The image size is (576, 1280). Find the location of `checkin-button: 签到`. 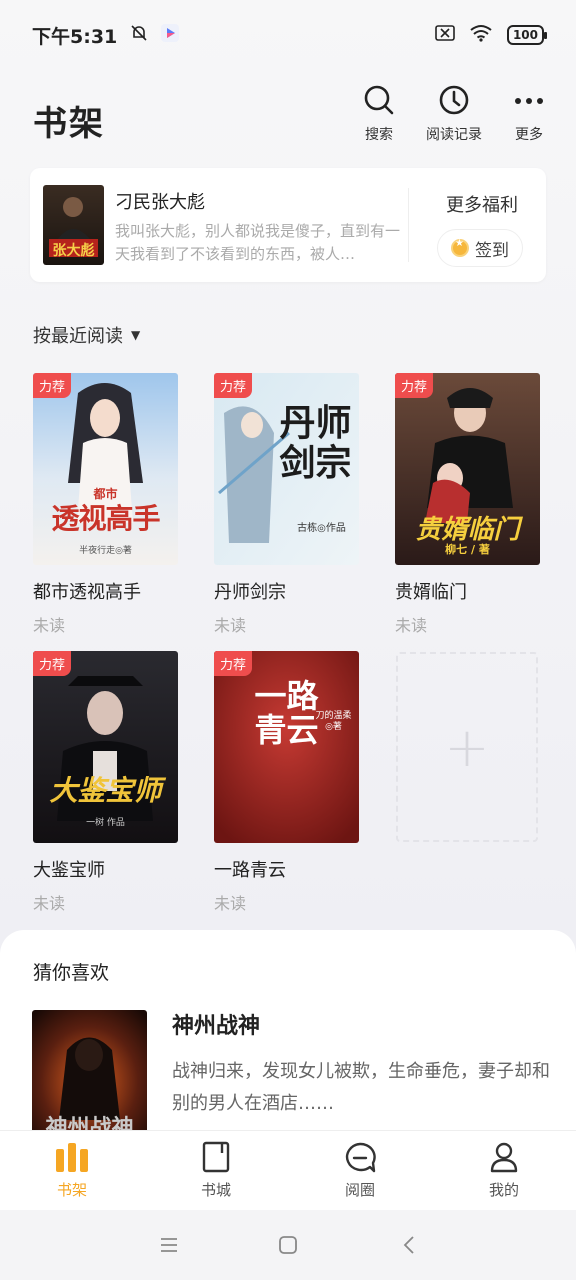

checkin-button: 签到 is located at coordinates (480, 248).